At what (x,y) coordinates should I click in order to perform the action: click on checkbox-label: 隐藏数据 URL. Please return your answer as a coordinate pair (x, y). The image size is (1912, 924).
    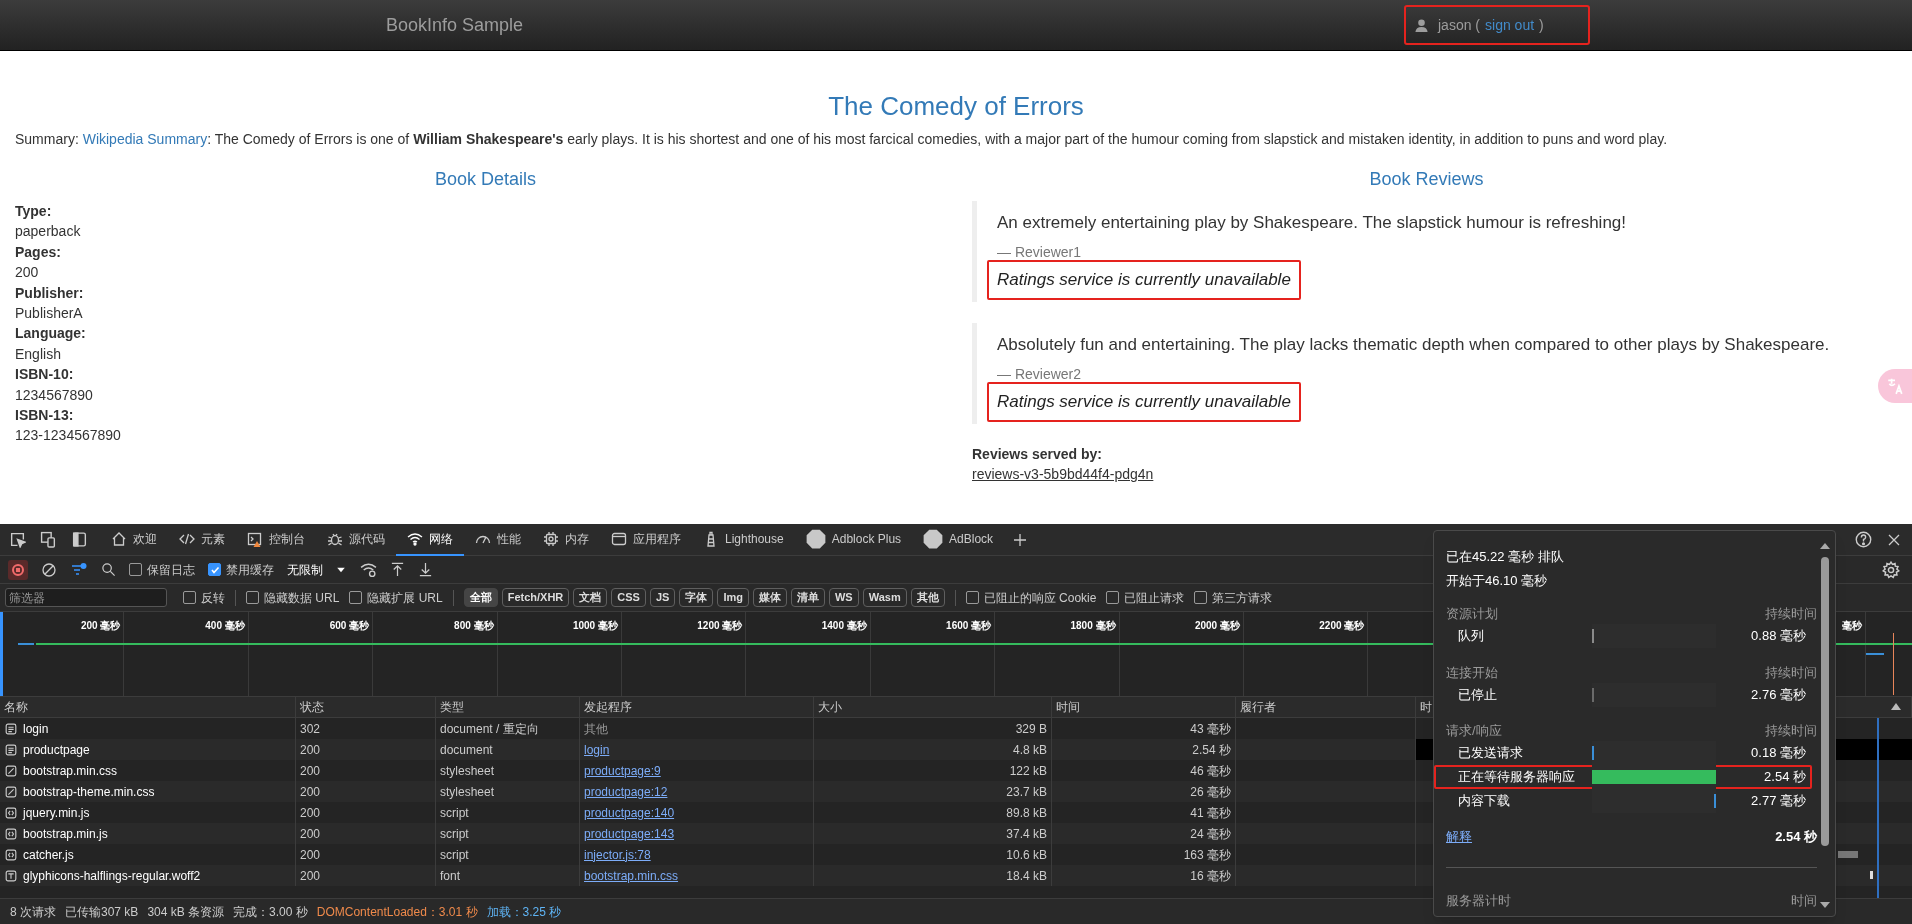
    Looking at the image, I should click on (302, 597).